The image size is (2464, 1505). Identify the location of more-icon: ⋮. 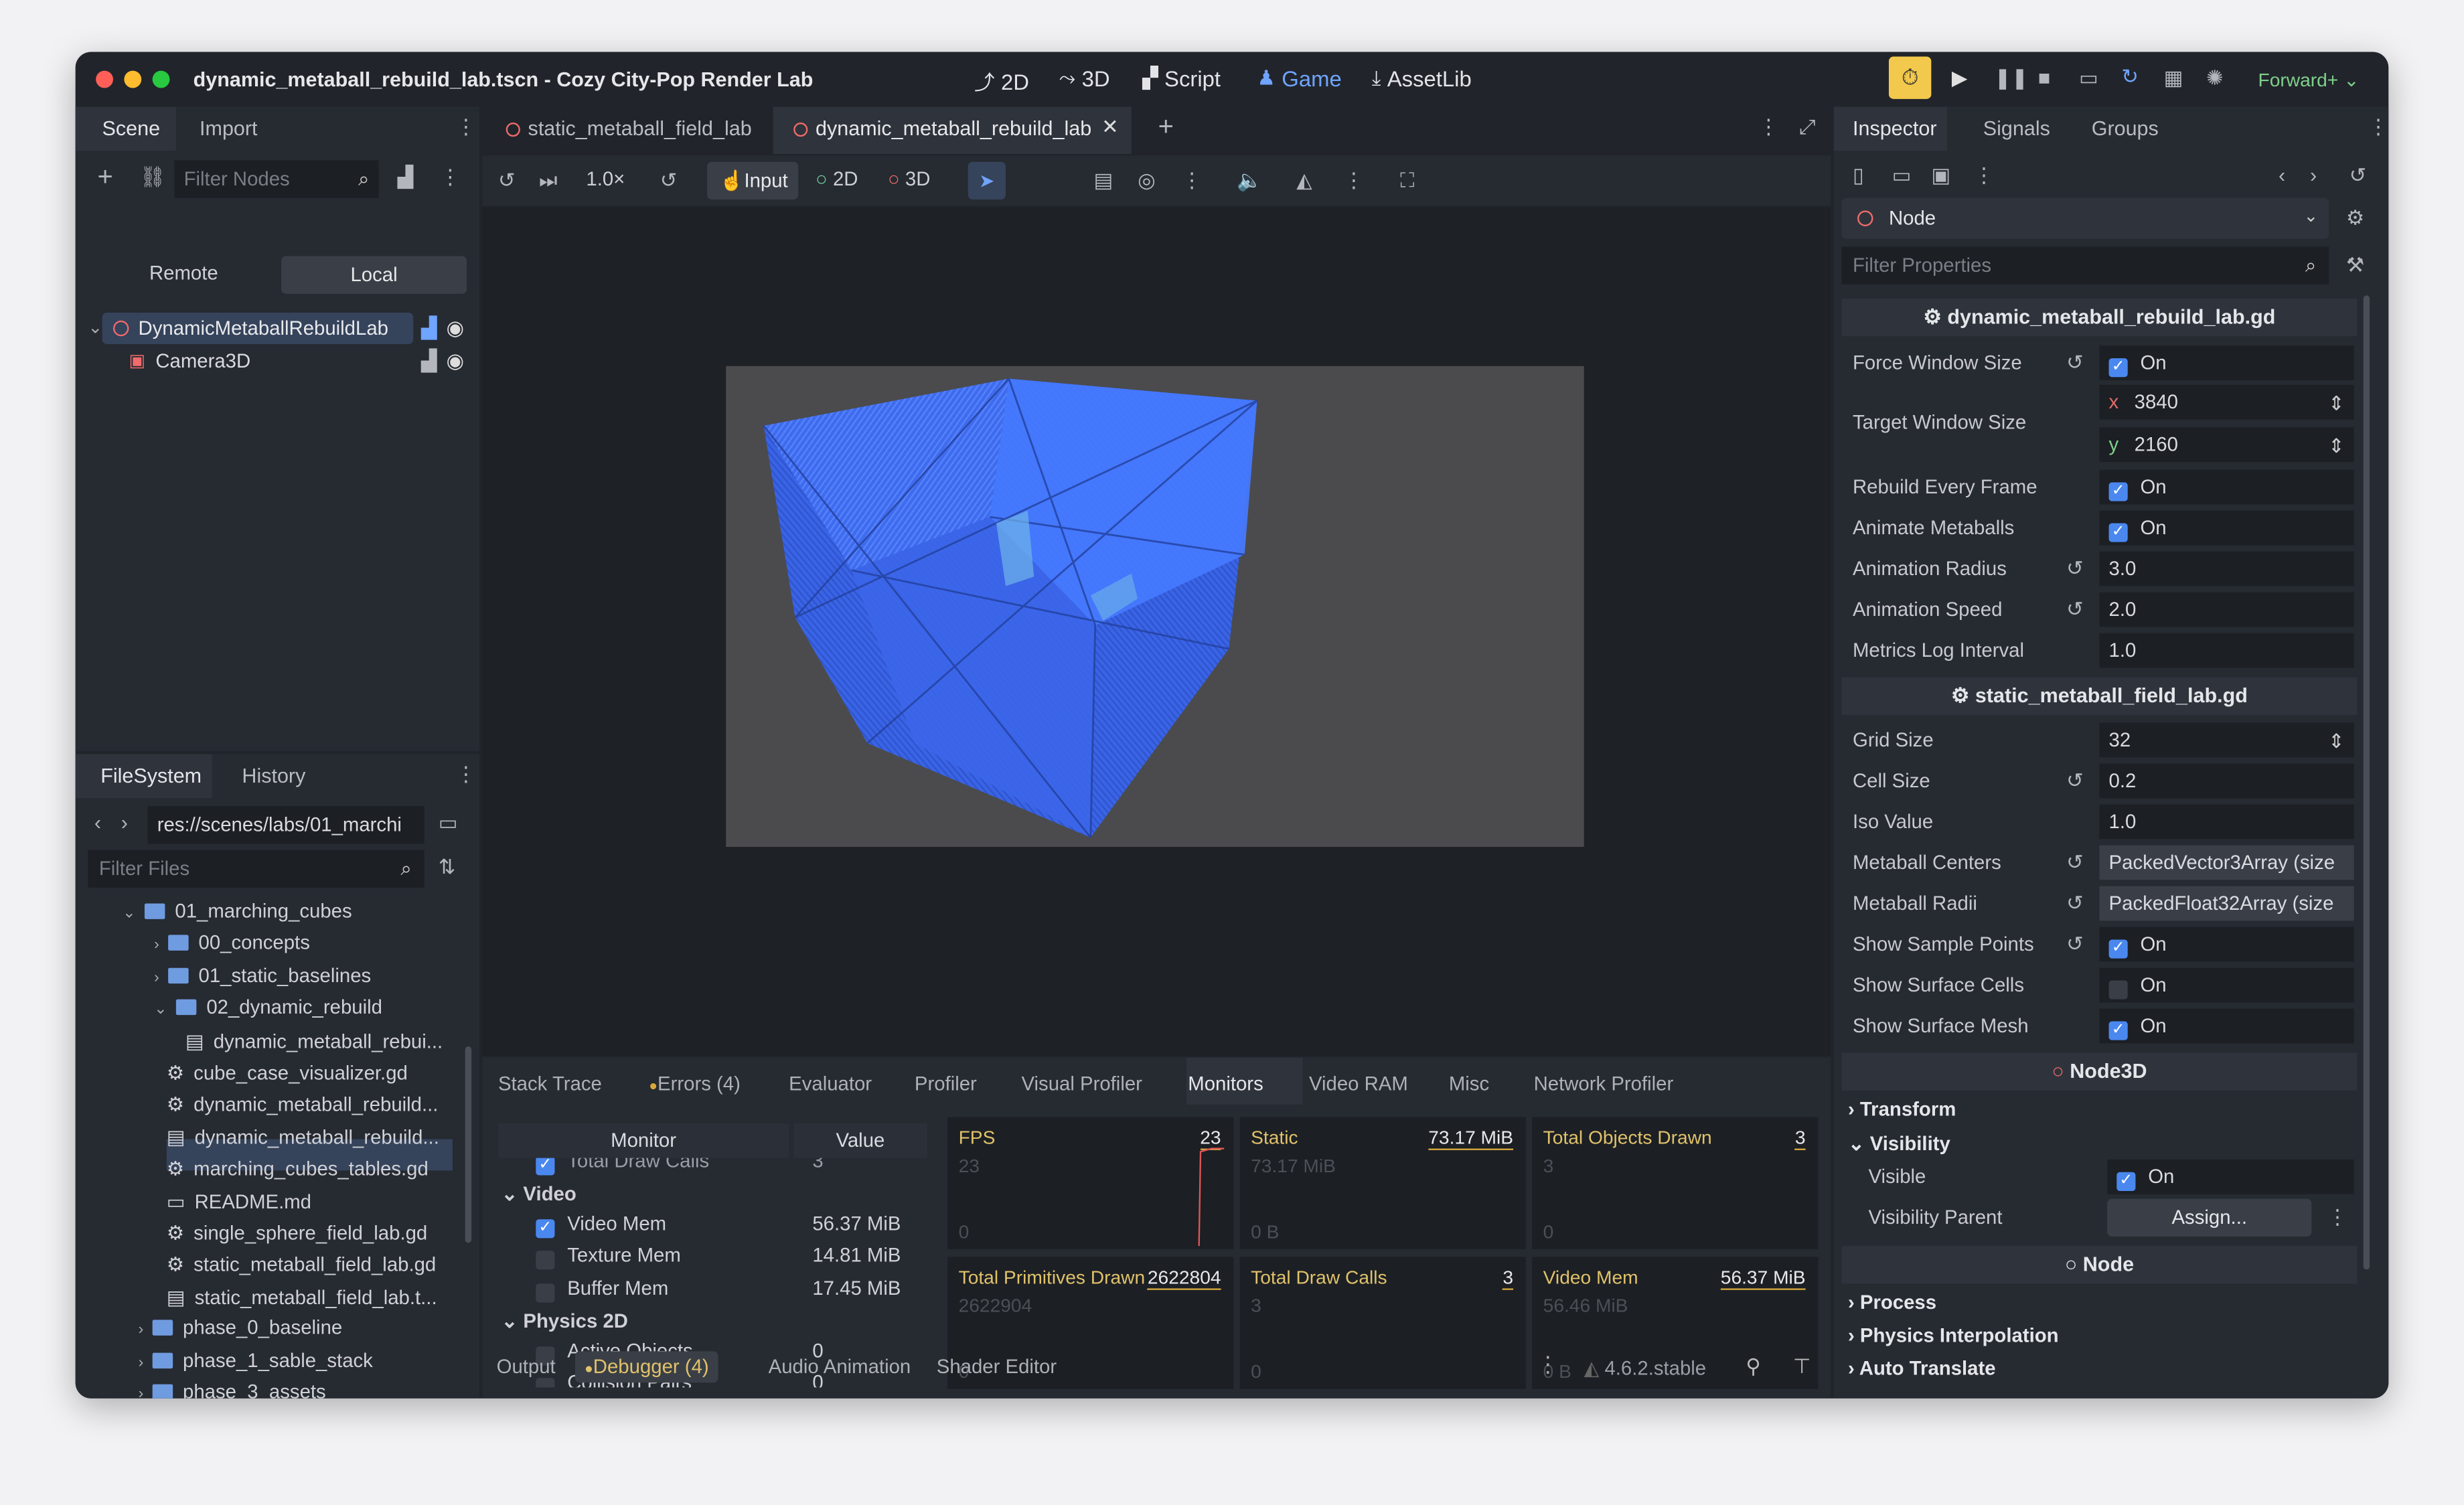
(466, 775).